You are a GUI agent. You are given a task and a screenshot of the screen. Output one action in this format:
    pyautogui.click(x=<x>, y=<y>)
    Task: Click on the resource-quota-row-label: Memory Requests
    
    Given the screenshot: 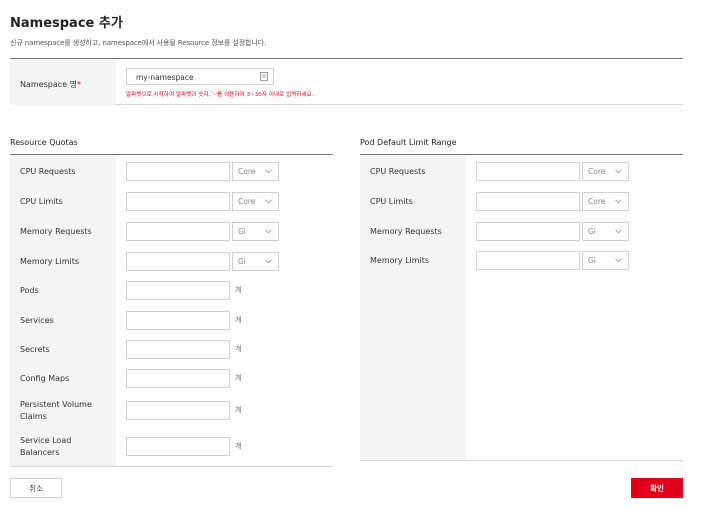 What is the action you would take?
    pyautogui.click(x=56, y=231)
    